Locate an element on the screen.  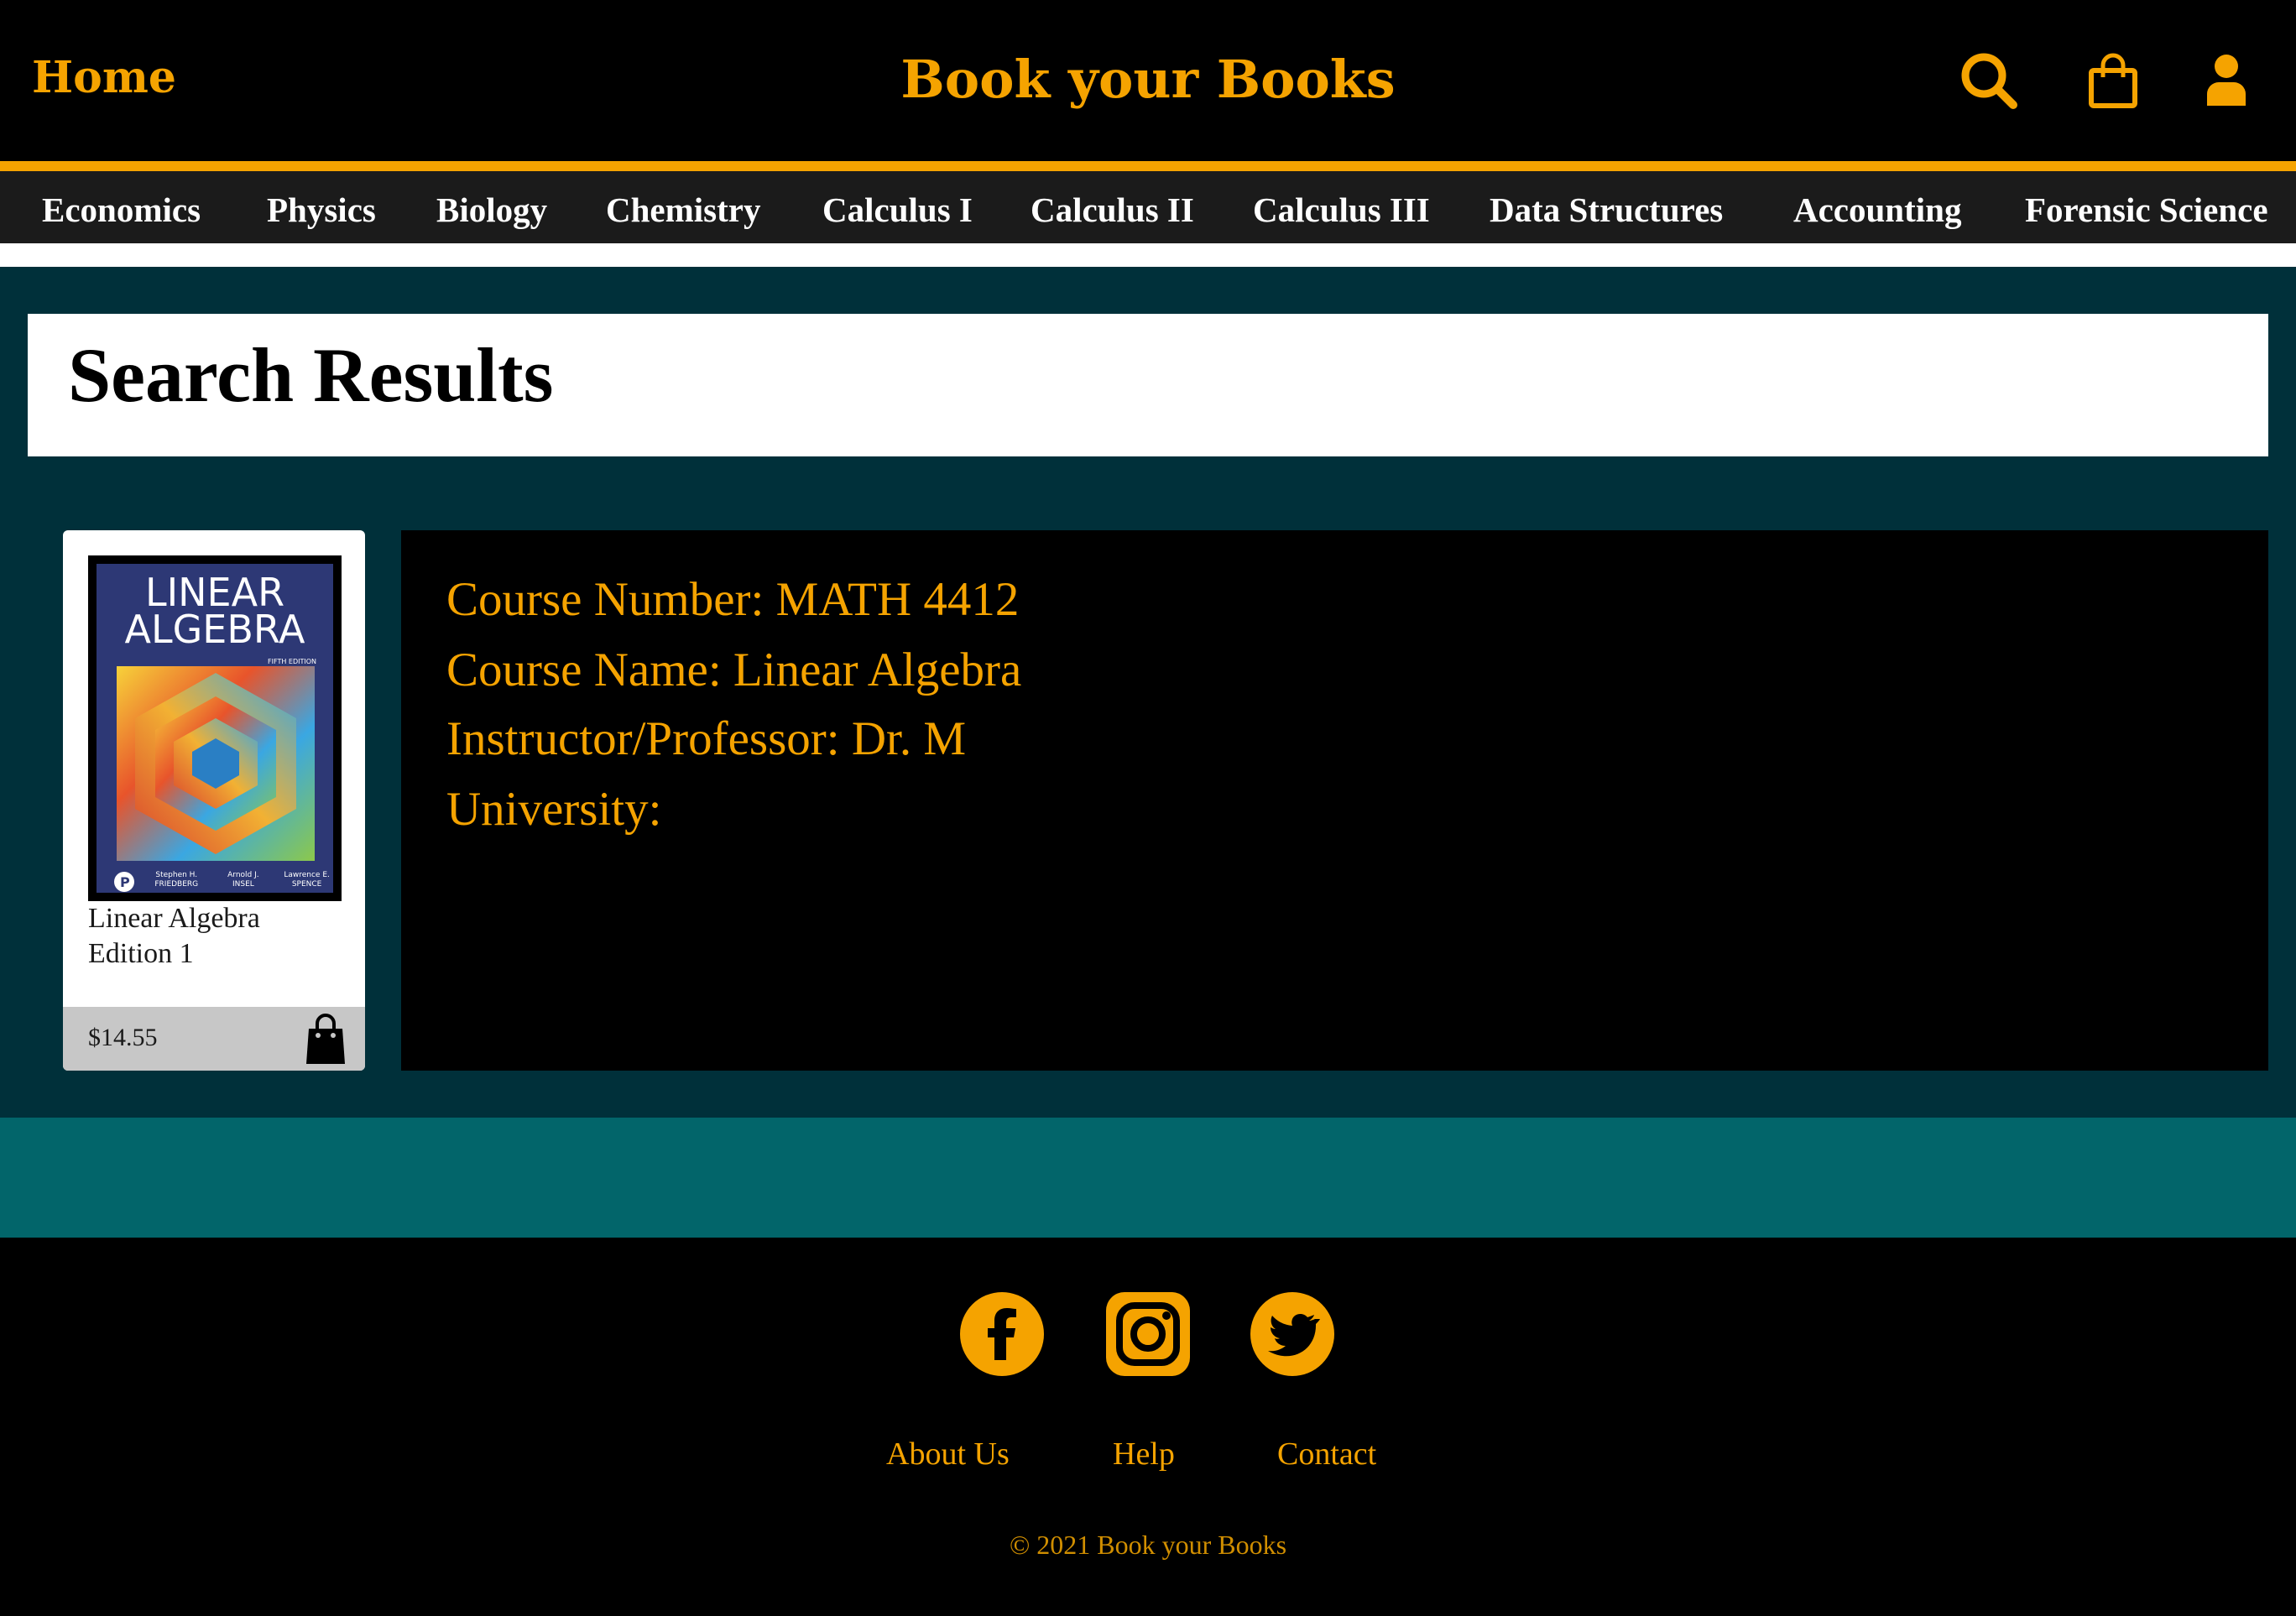
category-calculus-i: Calculus I is located at coordinates (897, 210).